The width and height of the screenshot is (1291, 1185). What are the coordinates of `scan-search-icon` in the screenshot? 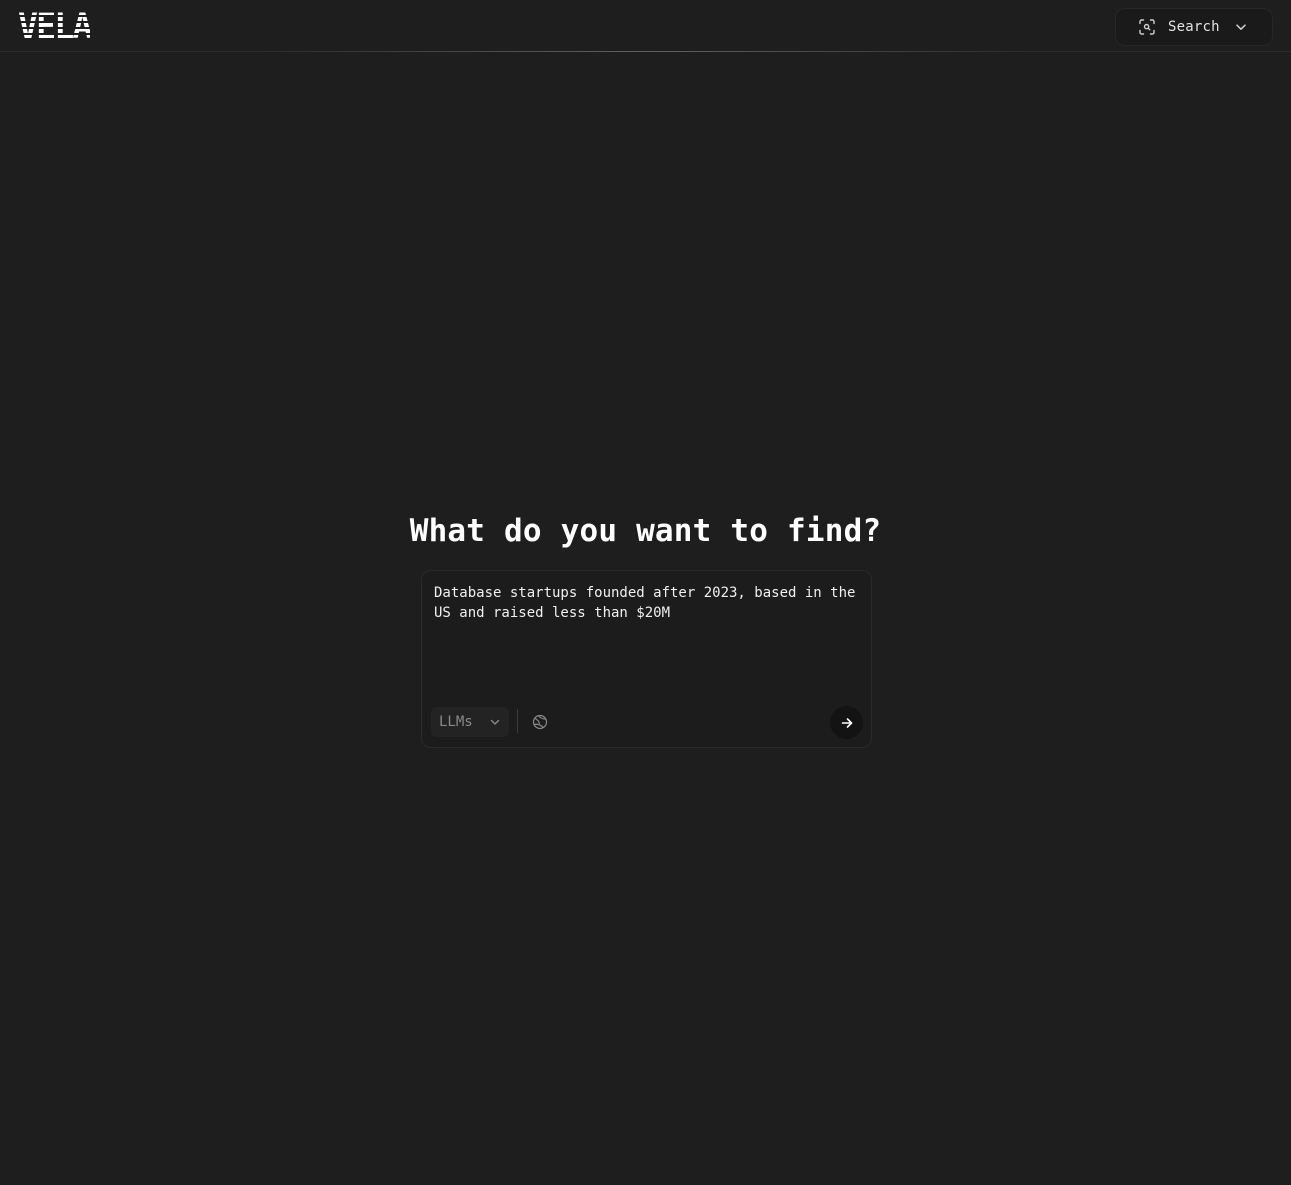 It's located at (1147, 27).